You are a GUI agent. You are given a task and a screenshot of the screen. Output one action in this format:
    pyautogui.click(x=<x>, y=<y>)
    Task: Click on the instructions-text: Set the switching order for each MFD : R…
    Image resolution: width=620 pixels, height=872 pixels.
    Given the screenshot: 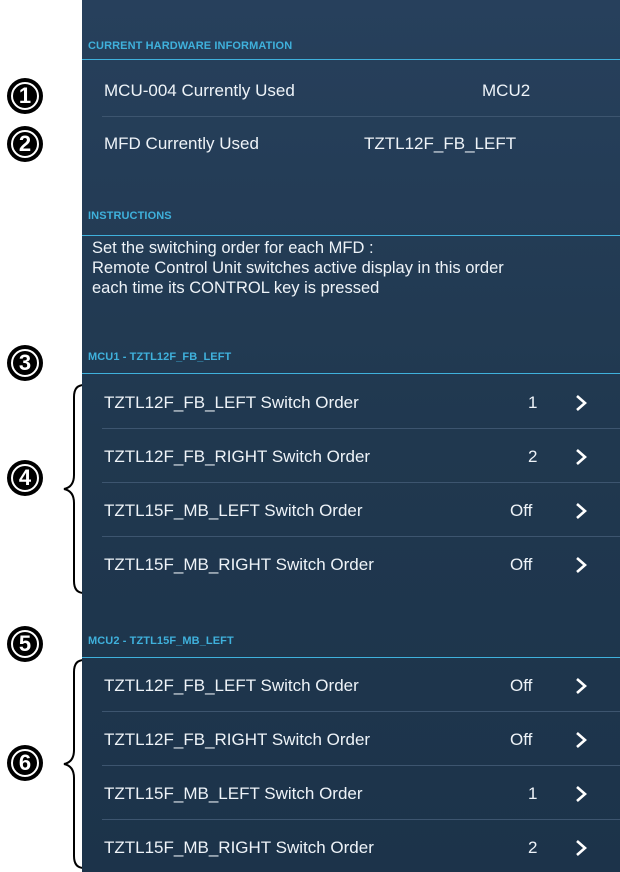 What is the action you would take?
    pyautogui.click(x=298, y=268)
    